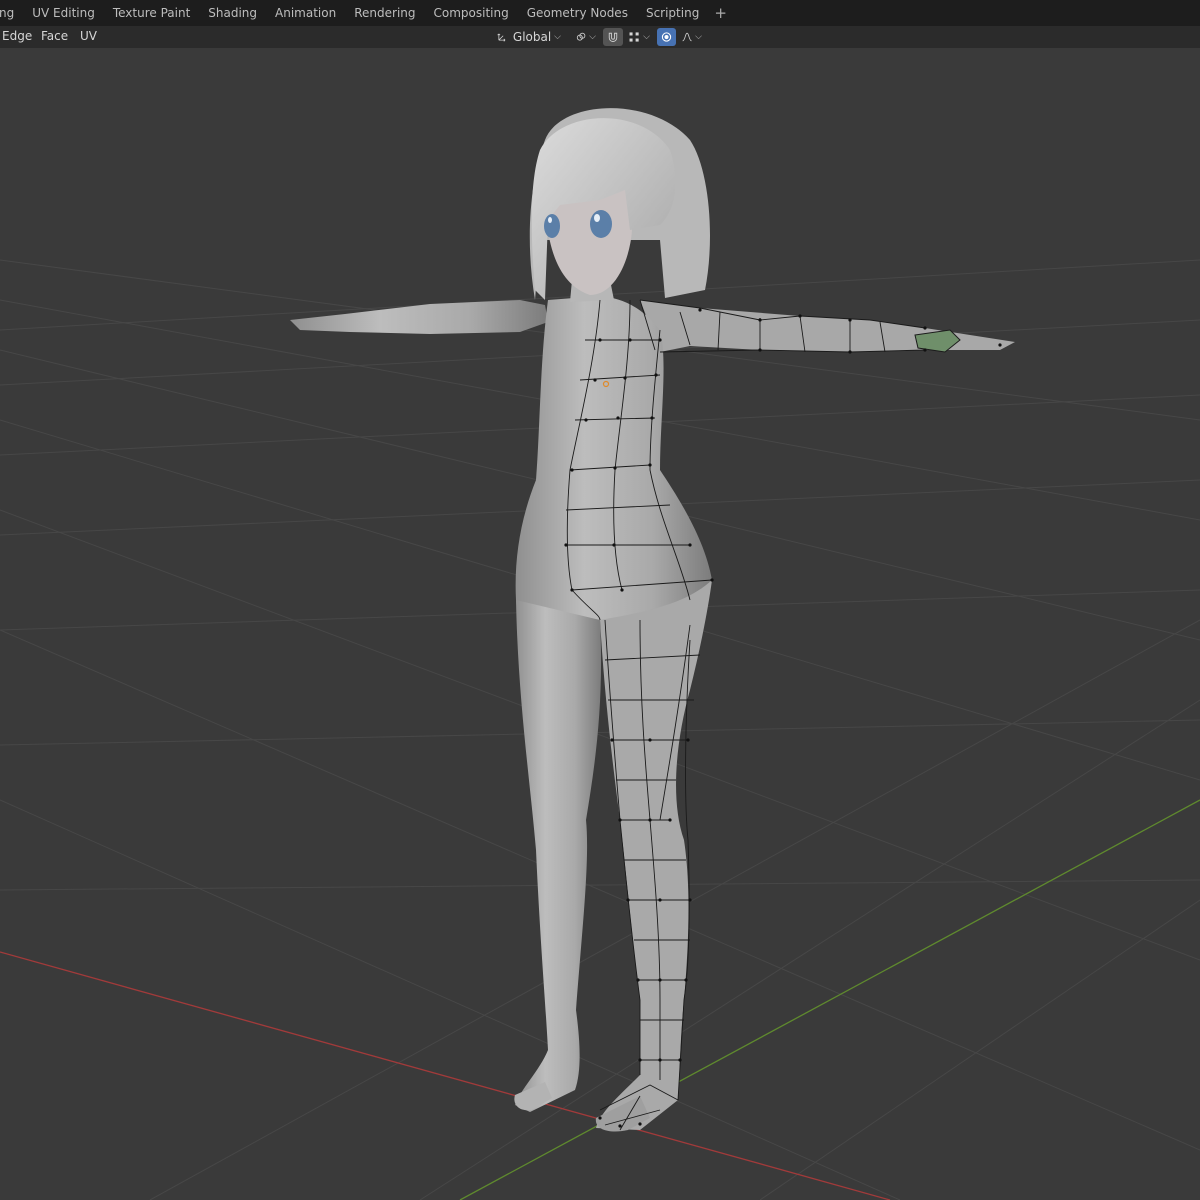 This screenshot has height=1200, width=1200. What do you see at coordinates (54, 36) in the screenshot?
I see `menu-face: Face` at bounding box center [54, 36].